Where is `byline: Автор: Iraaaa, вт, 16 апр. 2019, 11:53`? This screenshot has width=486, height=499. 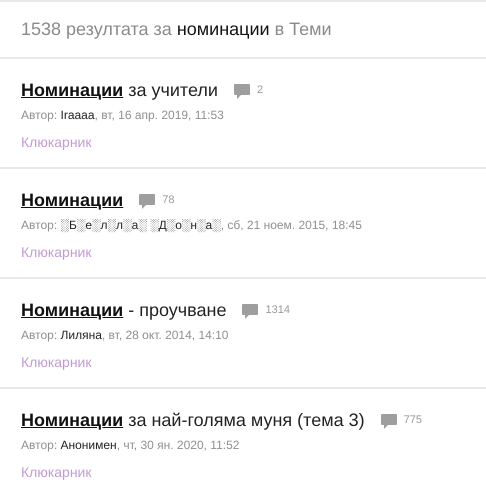
byline: Автор: Iraaaa, вт, 16 апр. 2019, 11:53 is located at coordinates (123, 115).